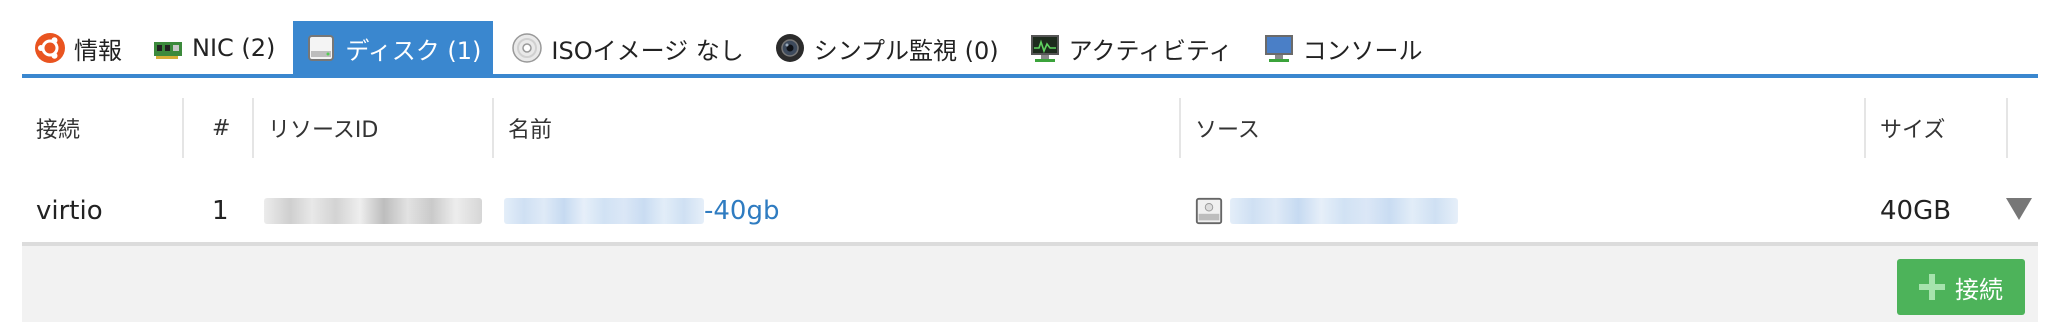 The image size is (2048, 334). Describe the element at coordinates (1150, 50) in the screenshot. I see `tab-label: アクティビティ` at that location.